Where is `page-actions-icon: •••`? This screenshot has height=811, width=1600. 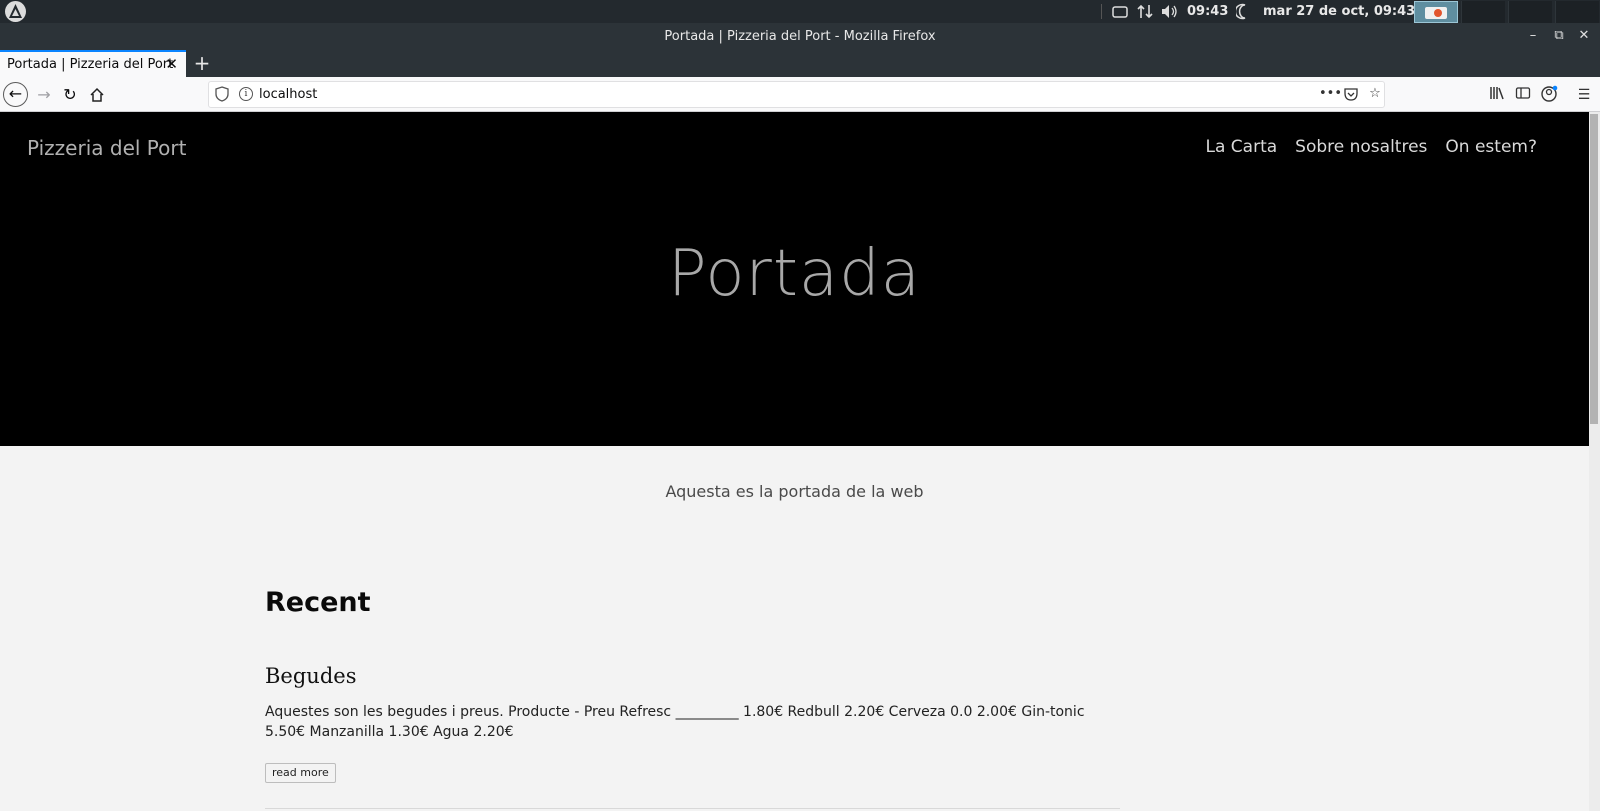
page-actions-icon: ••• is located at coordinates (1330, 94).